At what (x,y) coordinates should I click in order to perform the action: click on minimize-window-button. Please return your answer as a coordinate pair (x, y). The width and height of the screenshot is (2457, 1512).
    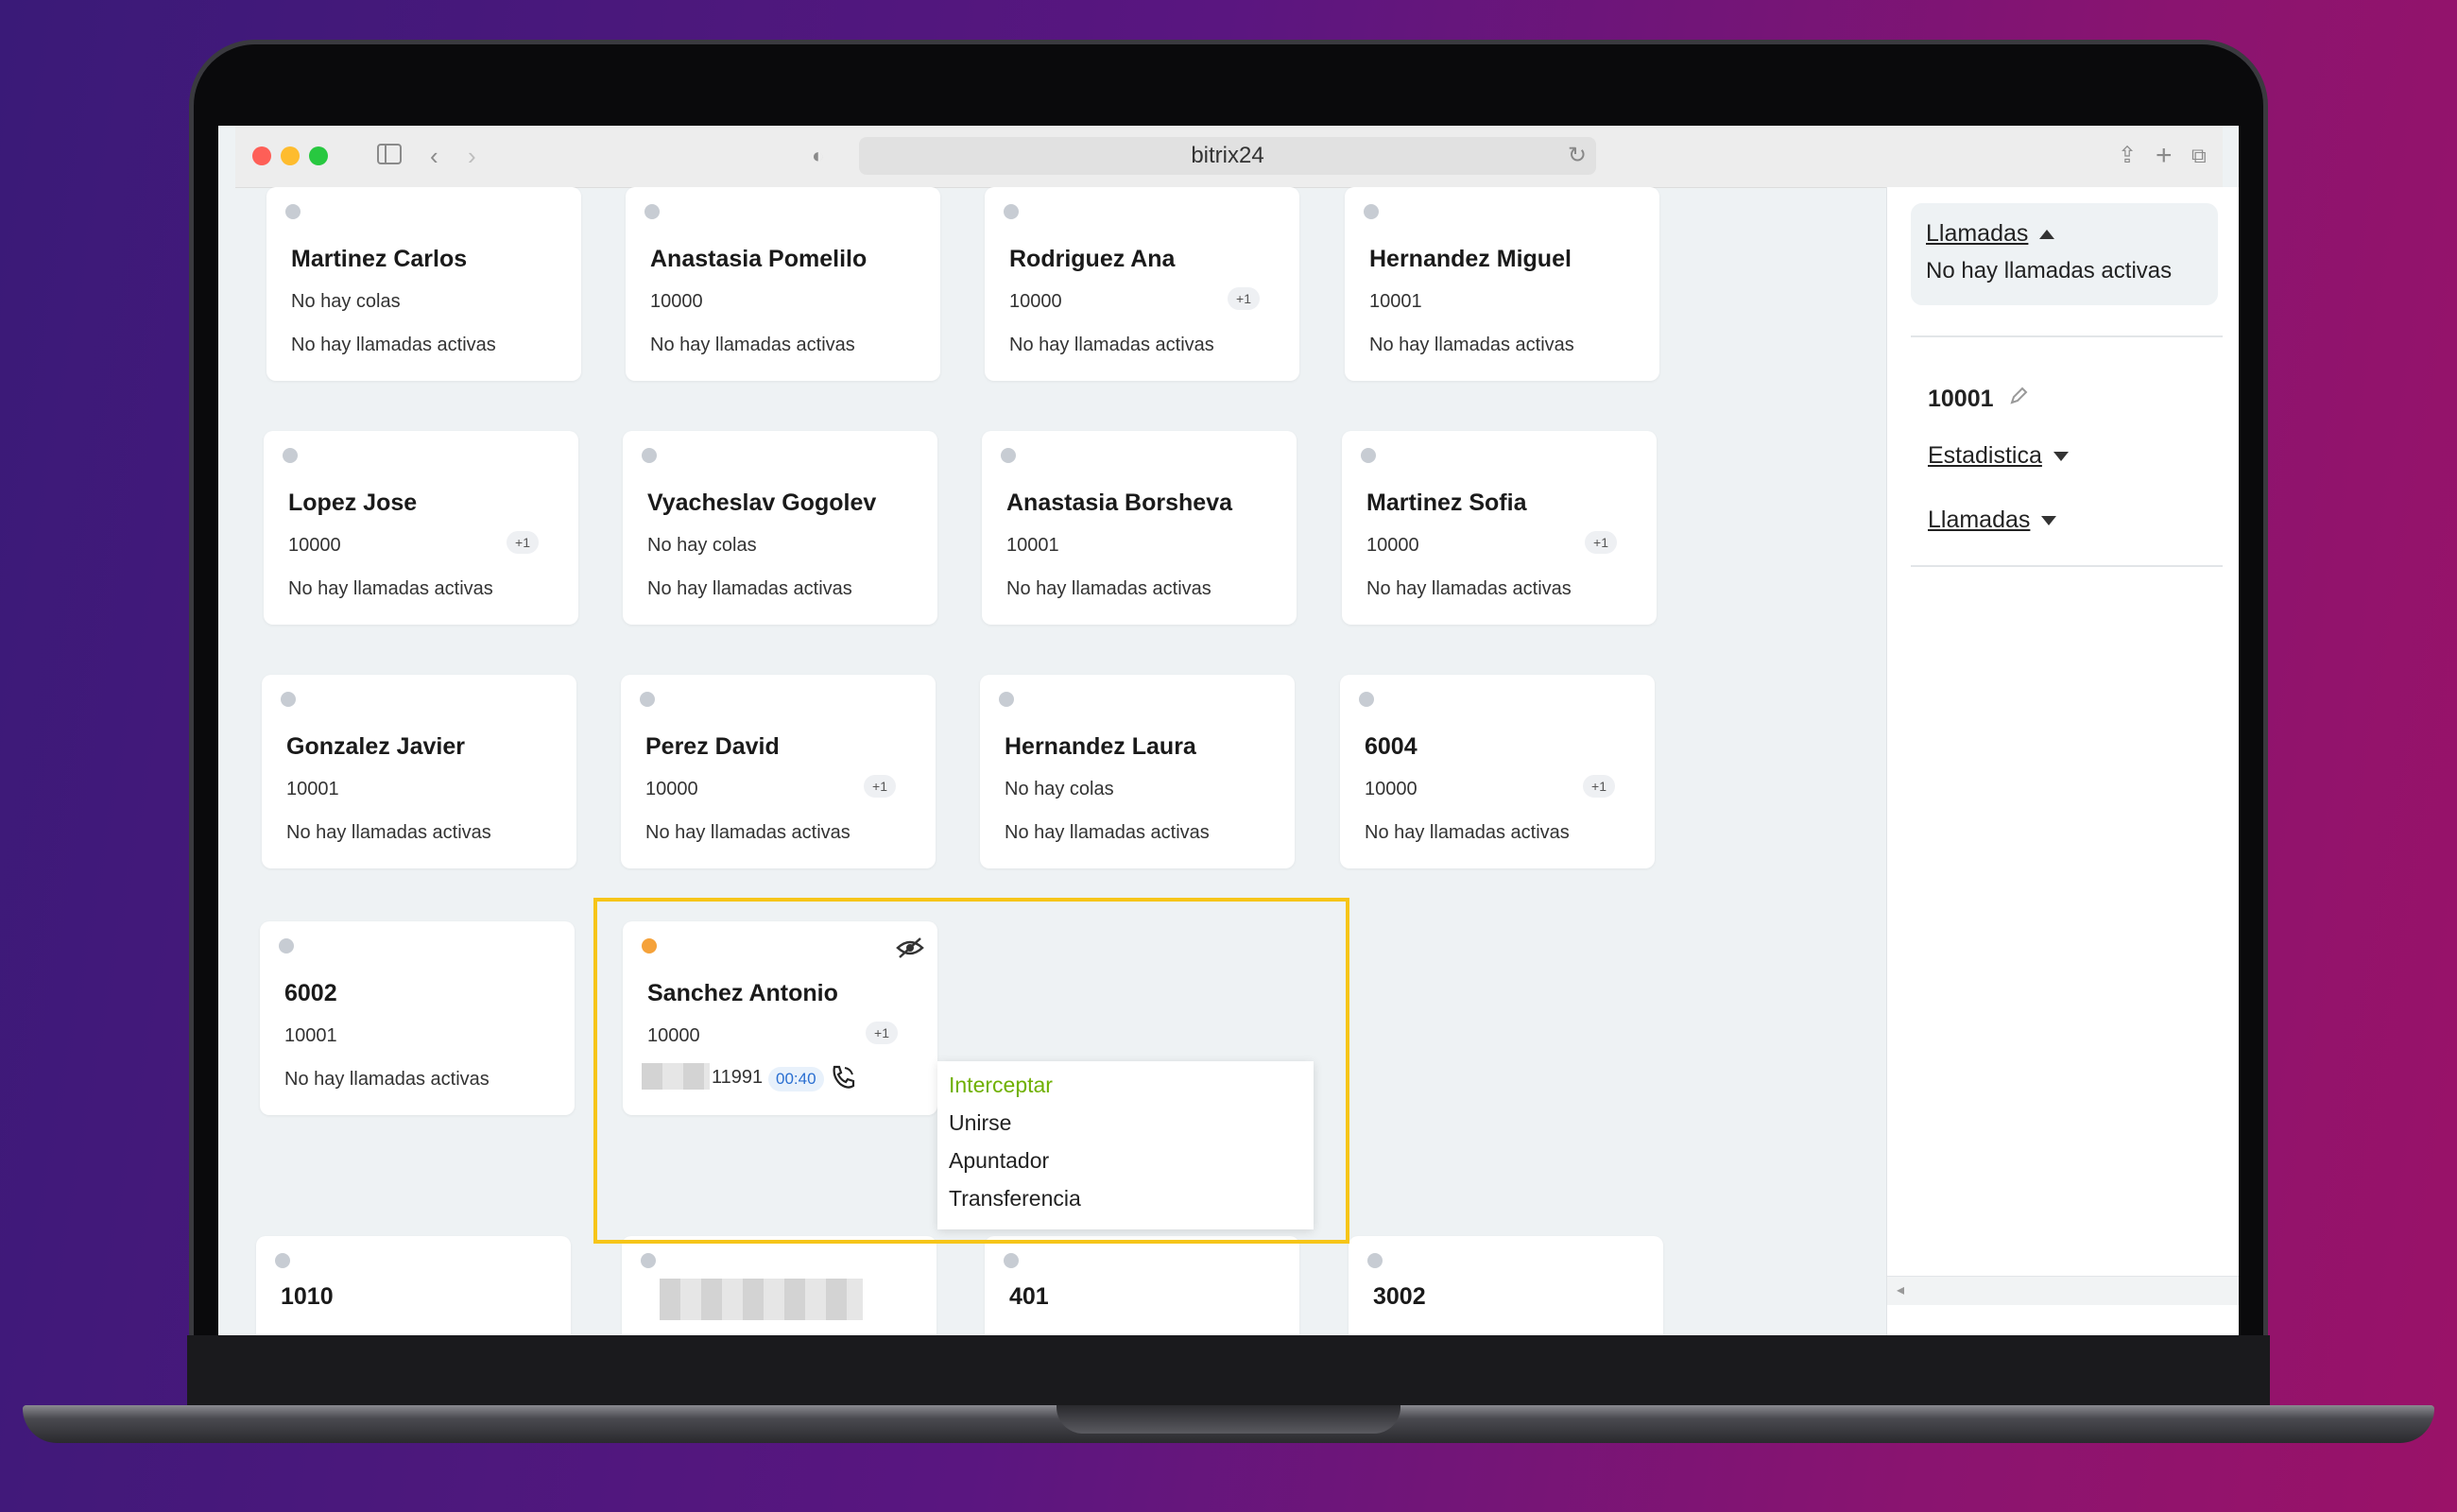
    Looking at the image, I should click on (290, 155).